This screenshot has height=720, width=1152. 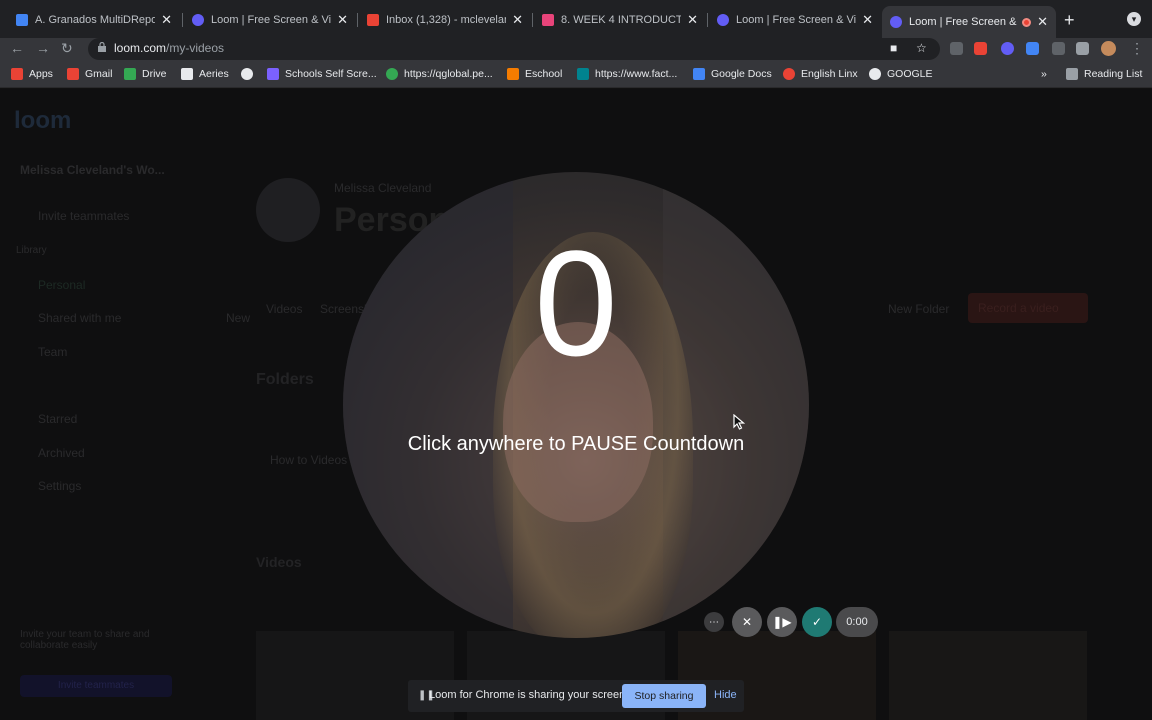 What do you see at coordinates (576, 444) in the screenshot?
I see `pause-countdown-hint: Click anywhere to PAUSE Countdown` at bounding box center [576, 444].